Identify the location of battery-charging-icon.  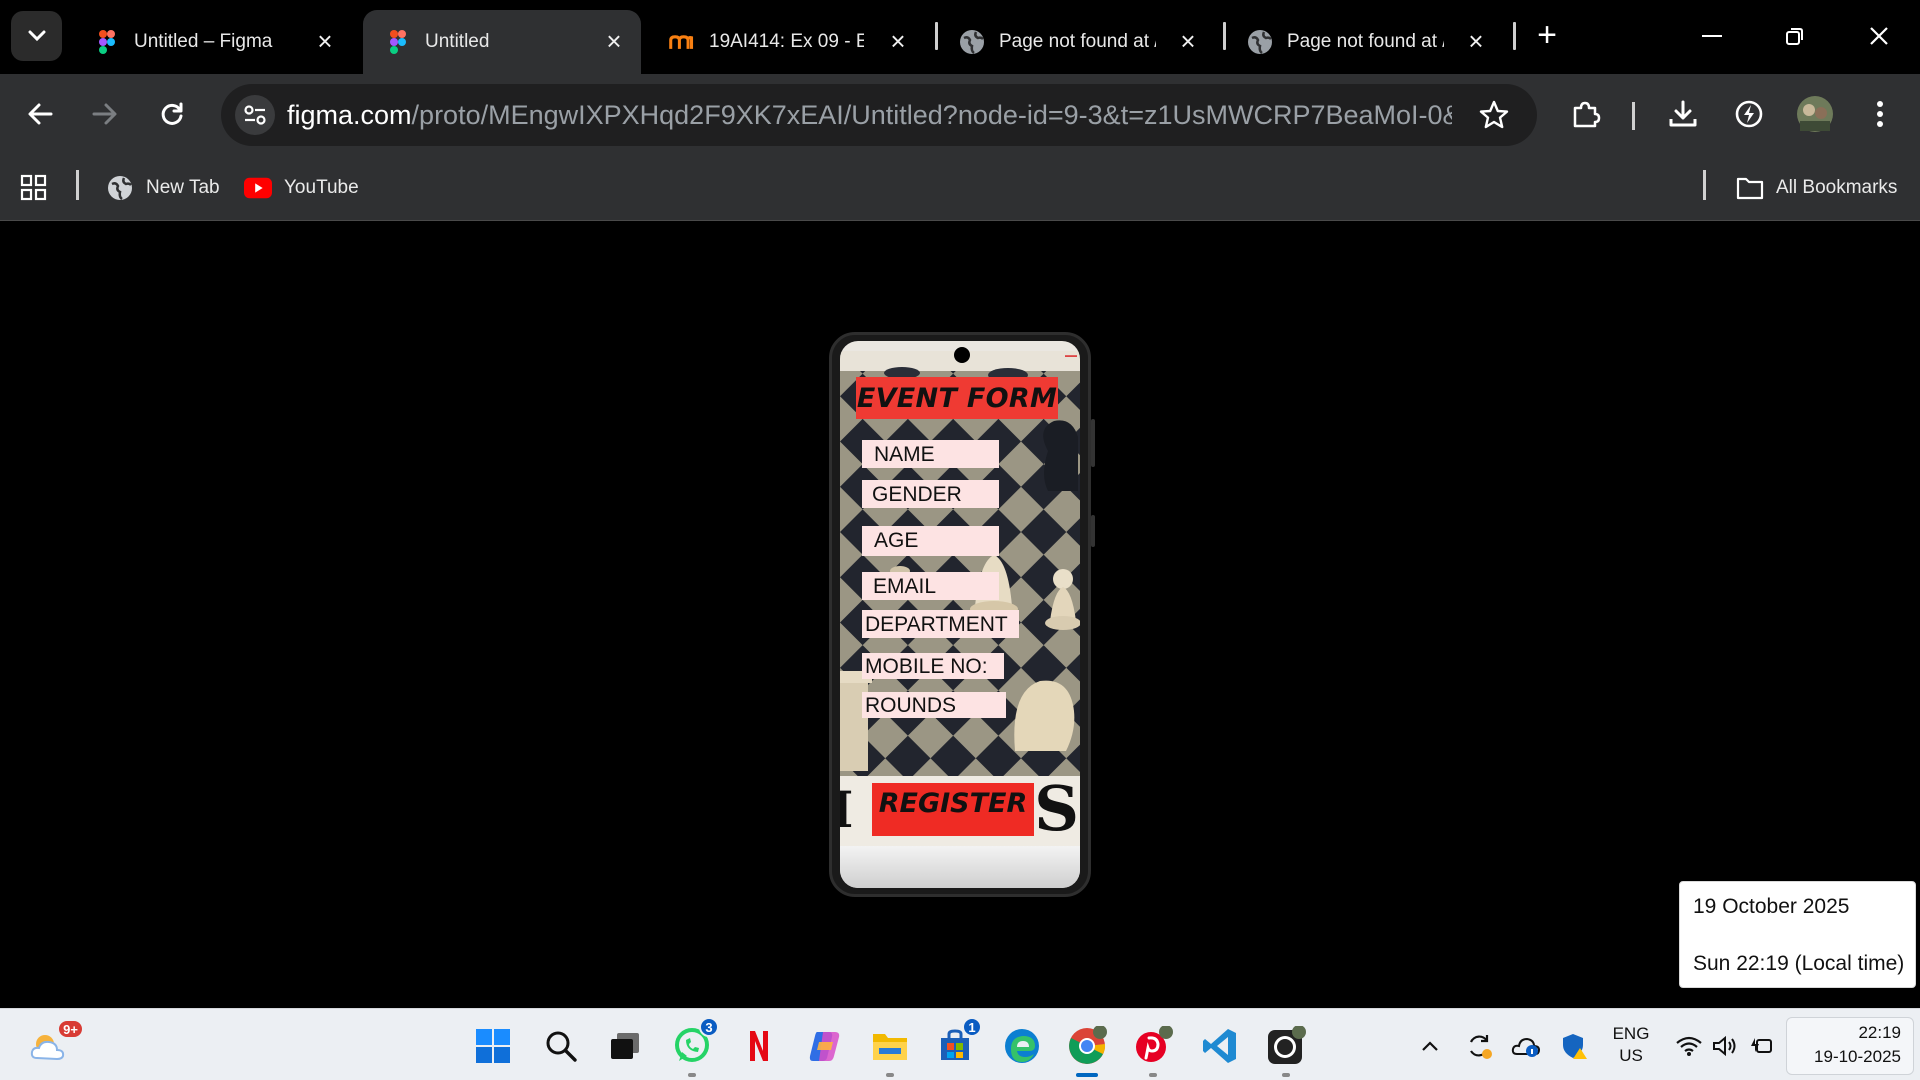
(1761, 1045).